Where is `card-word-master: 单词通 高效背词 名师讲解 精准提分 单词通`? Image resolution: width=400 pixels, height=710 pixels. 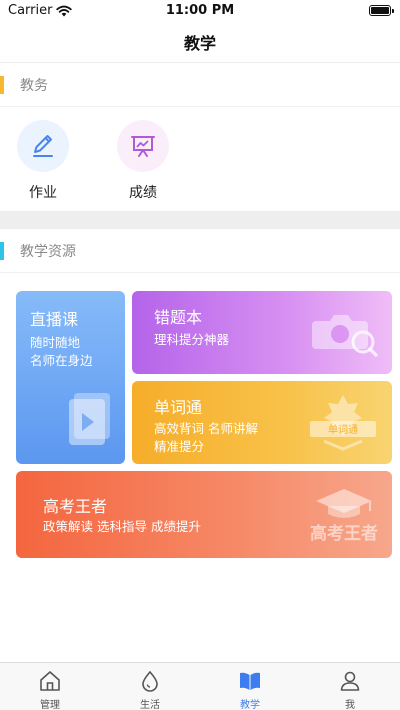
card-word-master: 单词通 高效背词 名师讲解 精准提分 单词通 is located at coordinates (262, 422).